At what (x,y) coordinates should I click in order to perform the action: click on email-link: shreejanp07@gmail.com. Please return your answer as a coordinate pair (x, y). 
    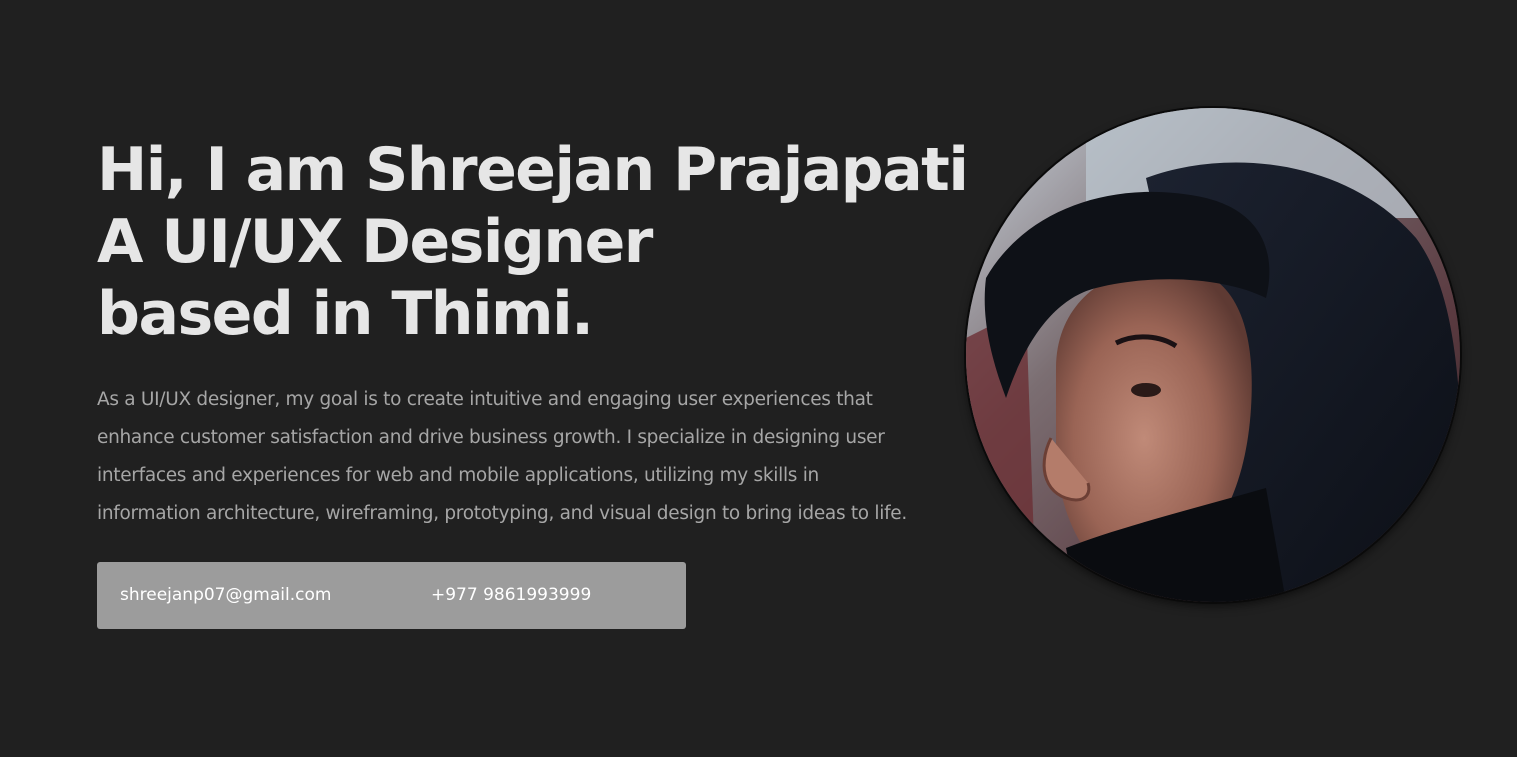
    Looking at the image, I should click on (225, 595).